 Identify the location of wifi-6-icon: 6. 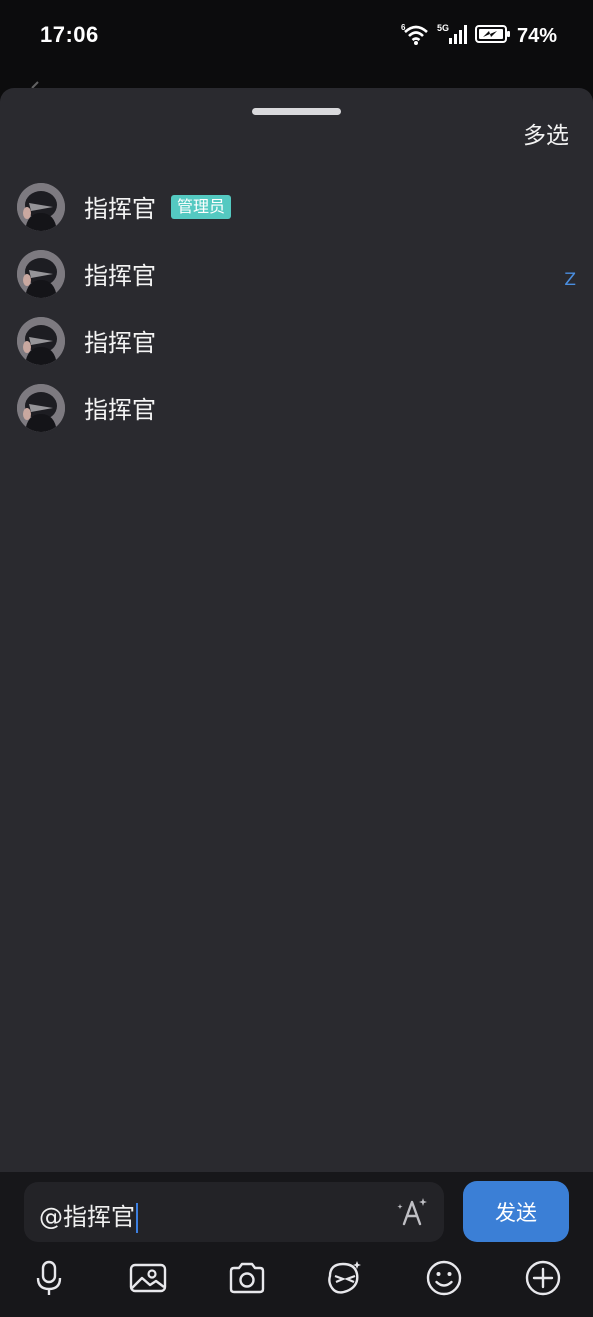
(416, 36).